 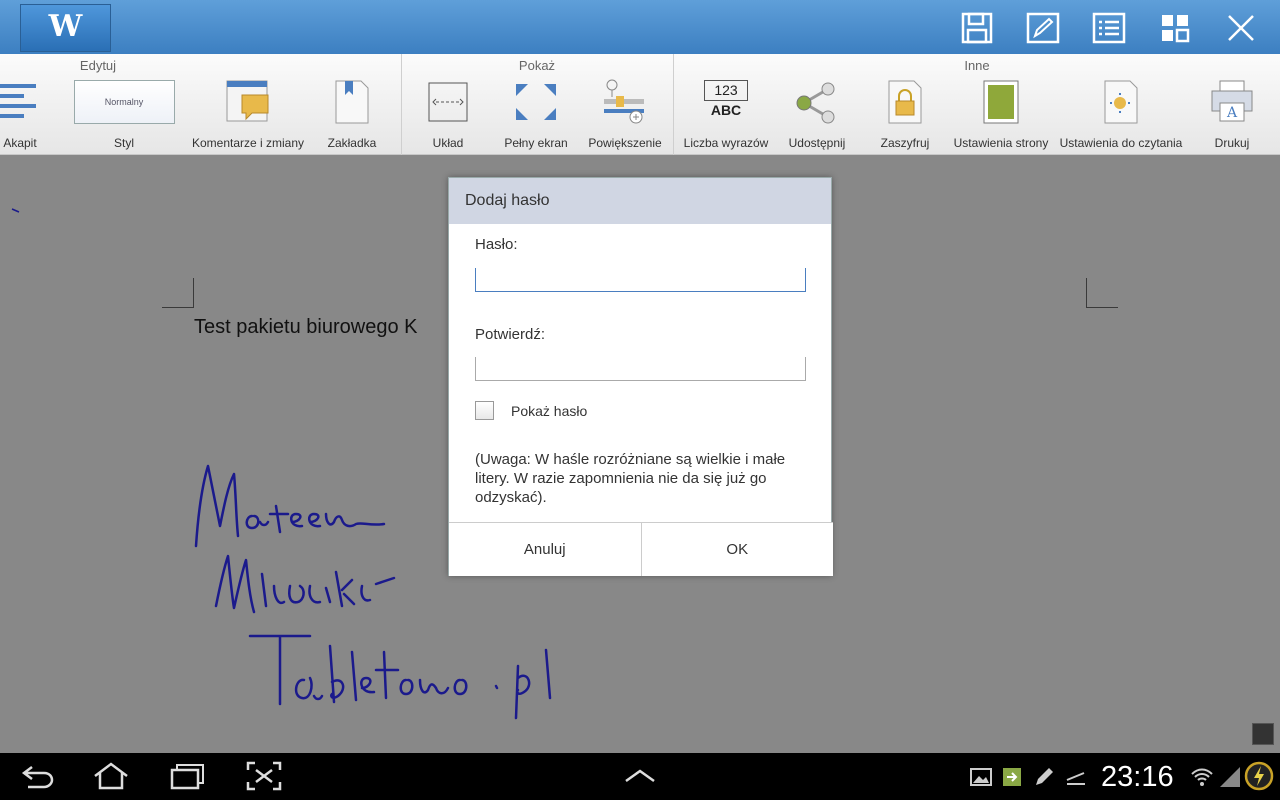 I want to click on cursor-mark, so click(x=15, y=210).